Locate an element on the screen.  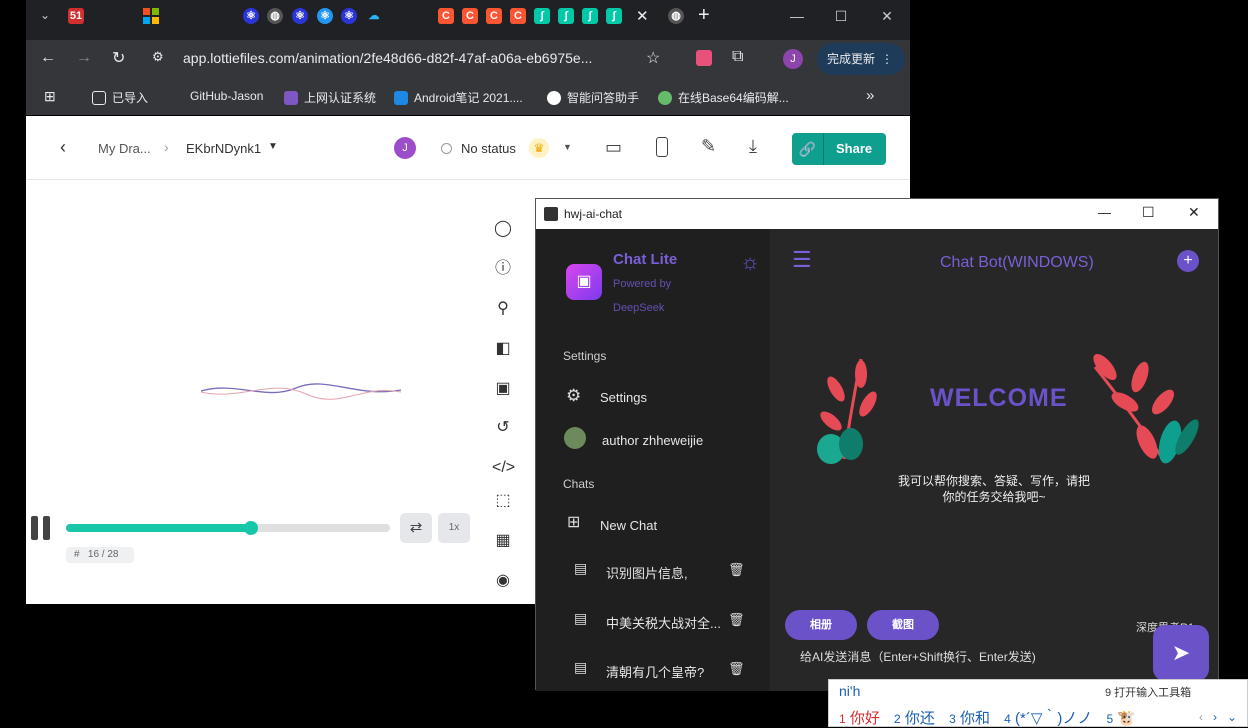
back-chevron-icon: ‹ is located at coordinates (63, 147).